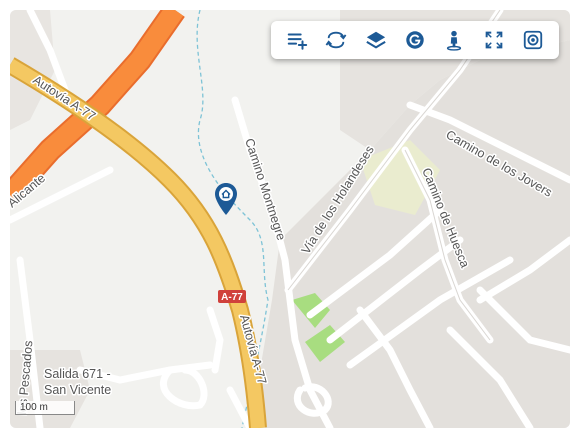 This screenshot has height=432, width=580. I want to click on home-marker-icon, so click(226, 199).